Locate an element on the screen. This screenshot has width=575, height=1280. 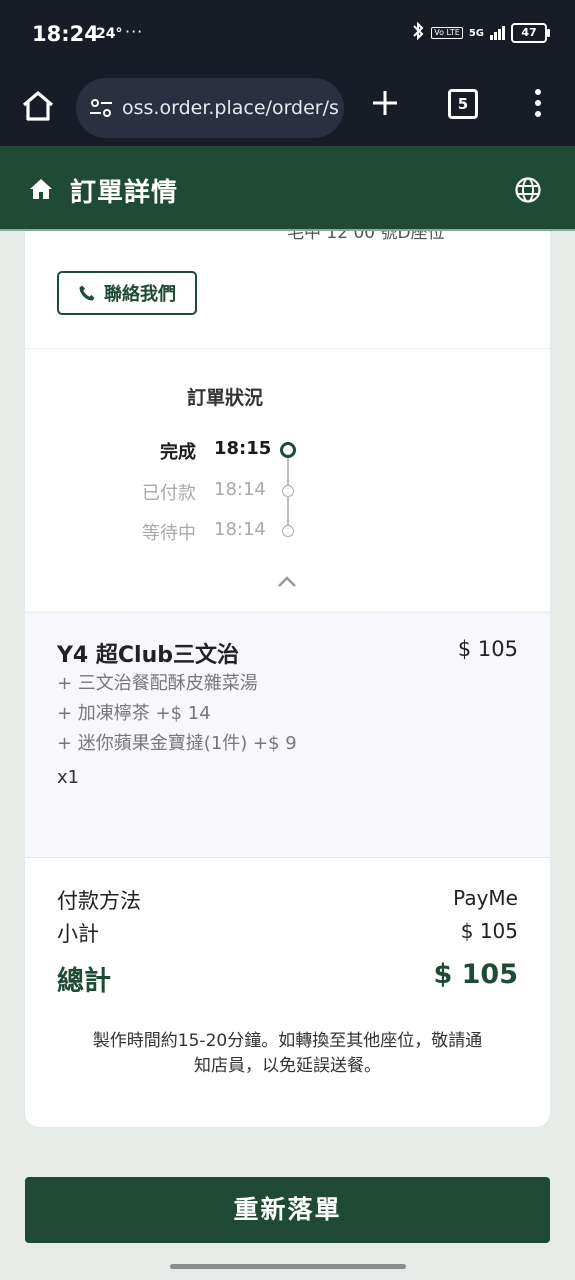
contact-us-label: 聯絡我們 is located at coordinates (140, 293).